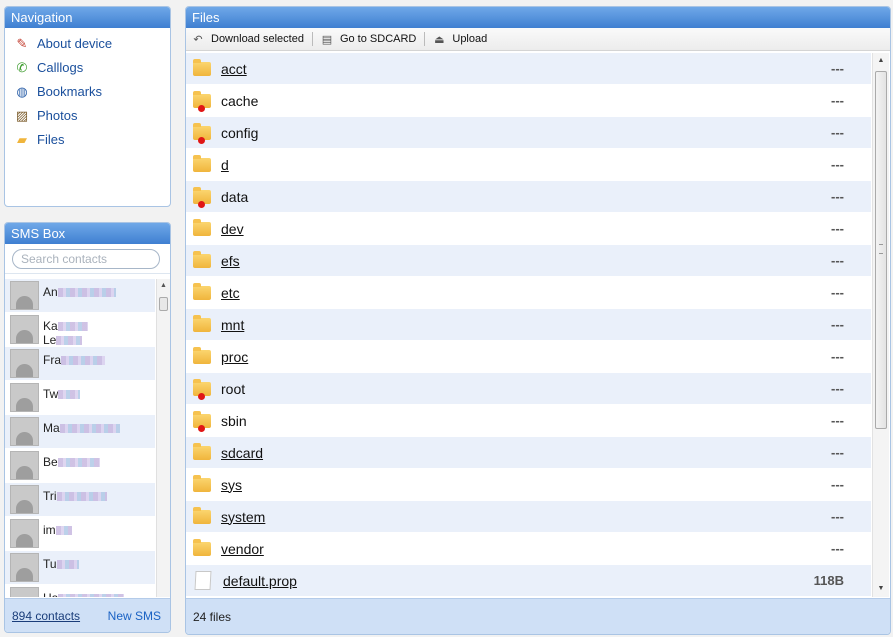  What do you see at coordinates (470, 39) in the screenshot?
I see `upload-label: Upload` at bounding box center [470, 39].